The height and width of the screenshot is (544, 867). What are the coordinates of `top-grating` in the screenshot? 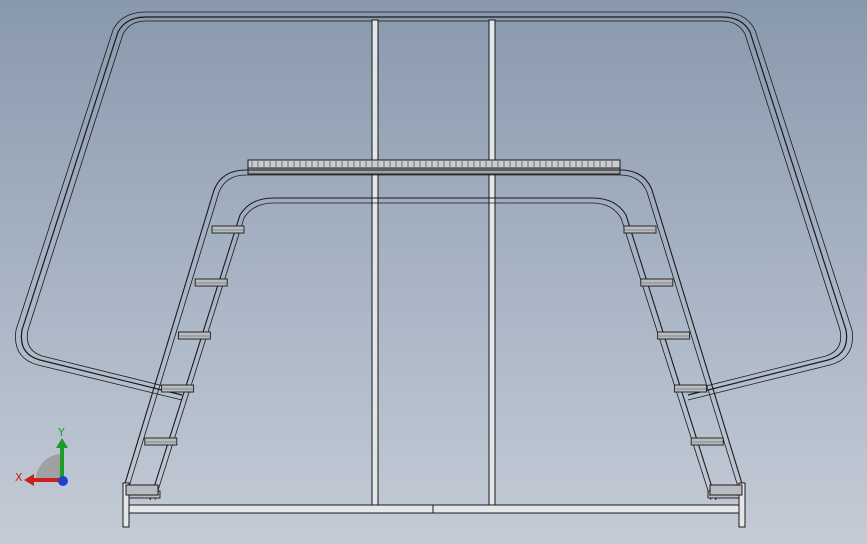 It's located at (434, 167).